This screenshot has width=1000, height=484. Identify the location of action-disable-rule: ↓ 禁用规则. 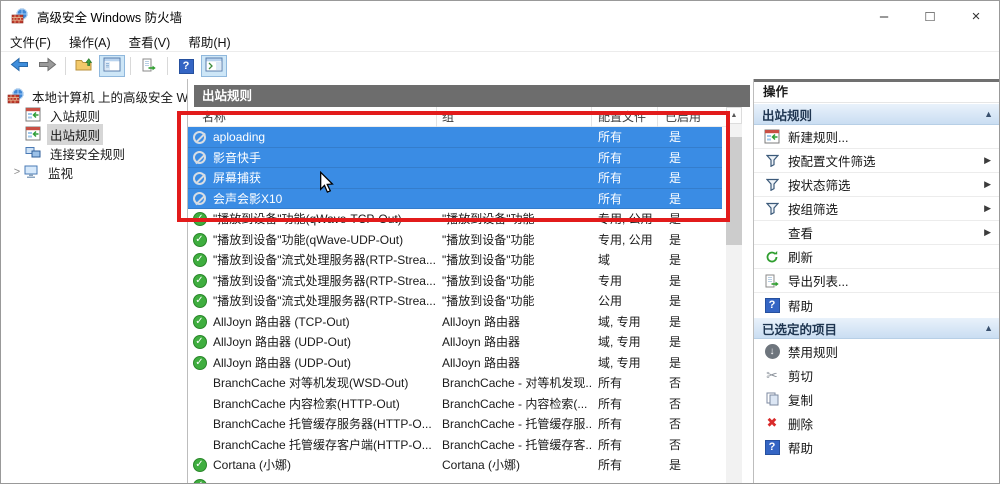
(876, 351).